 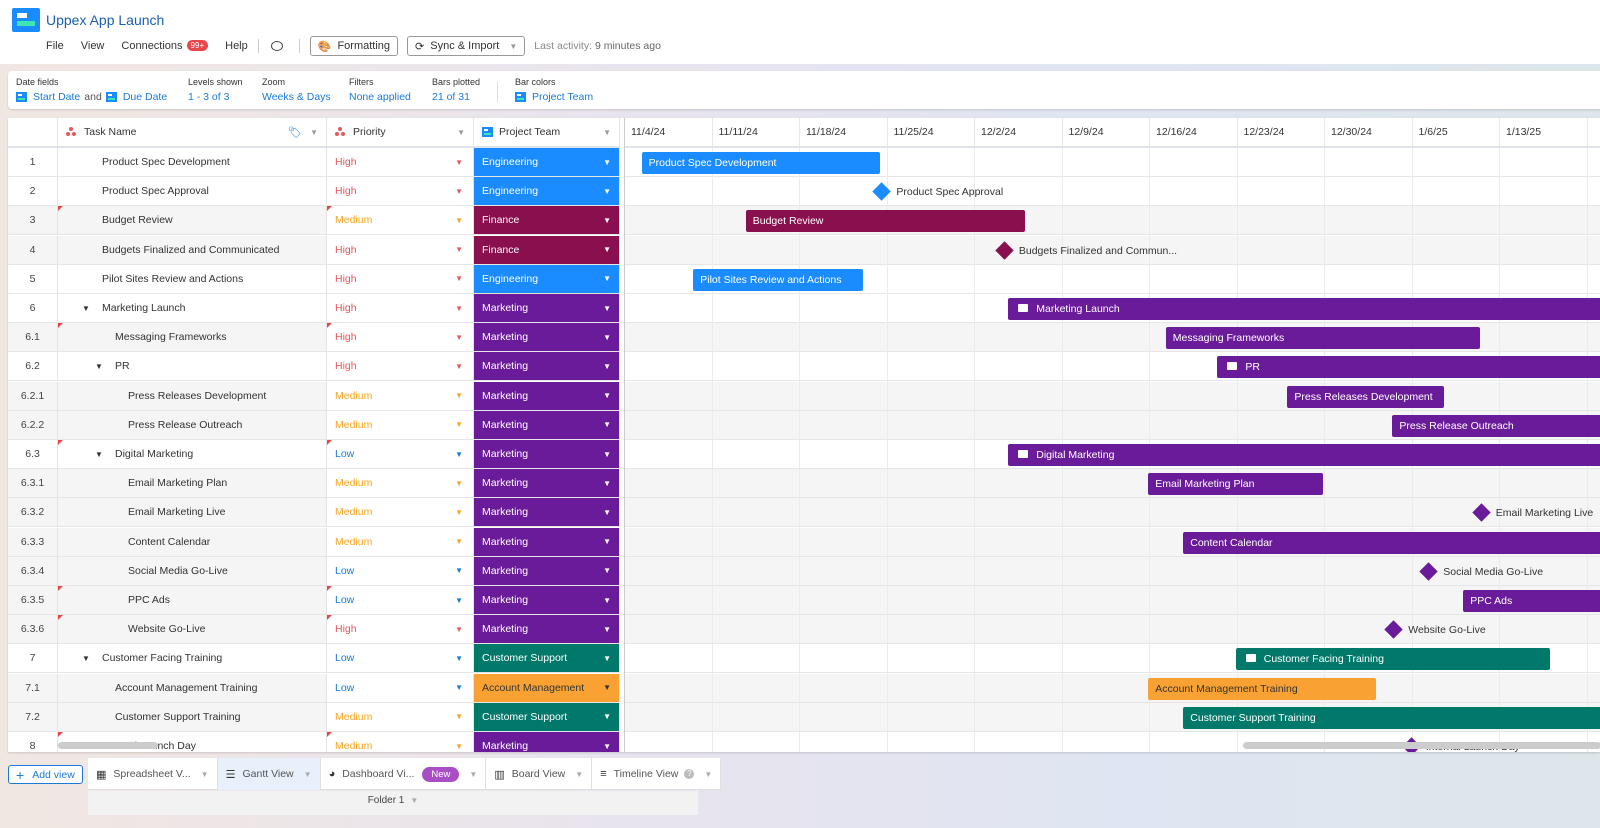 What do you see at coordinates (192, 308) in the screenshot?
I see `task-name-cell: ▼ Marketing Launch` at bounding box center [192, 308].